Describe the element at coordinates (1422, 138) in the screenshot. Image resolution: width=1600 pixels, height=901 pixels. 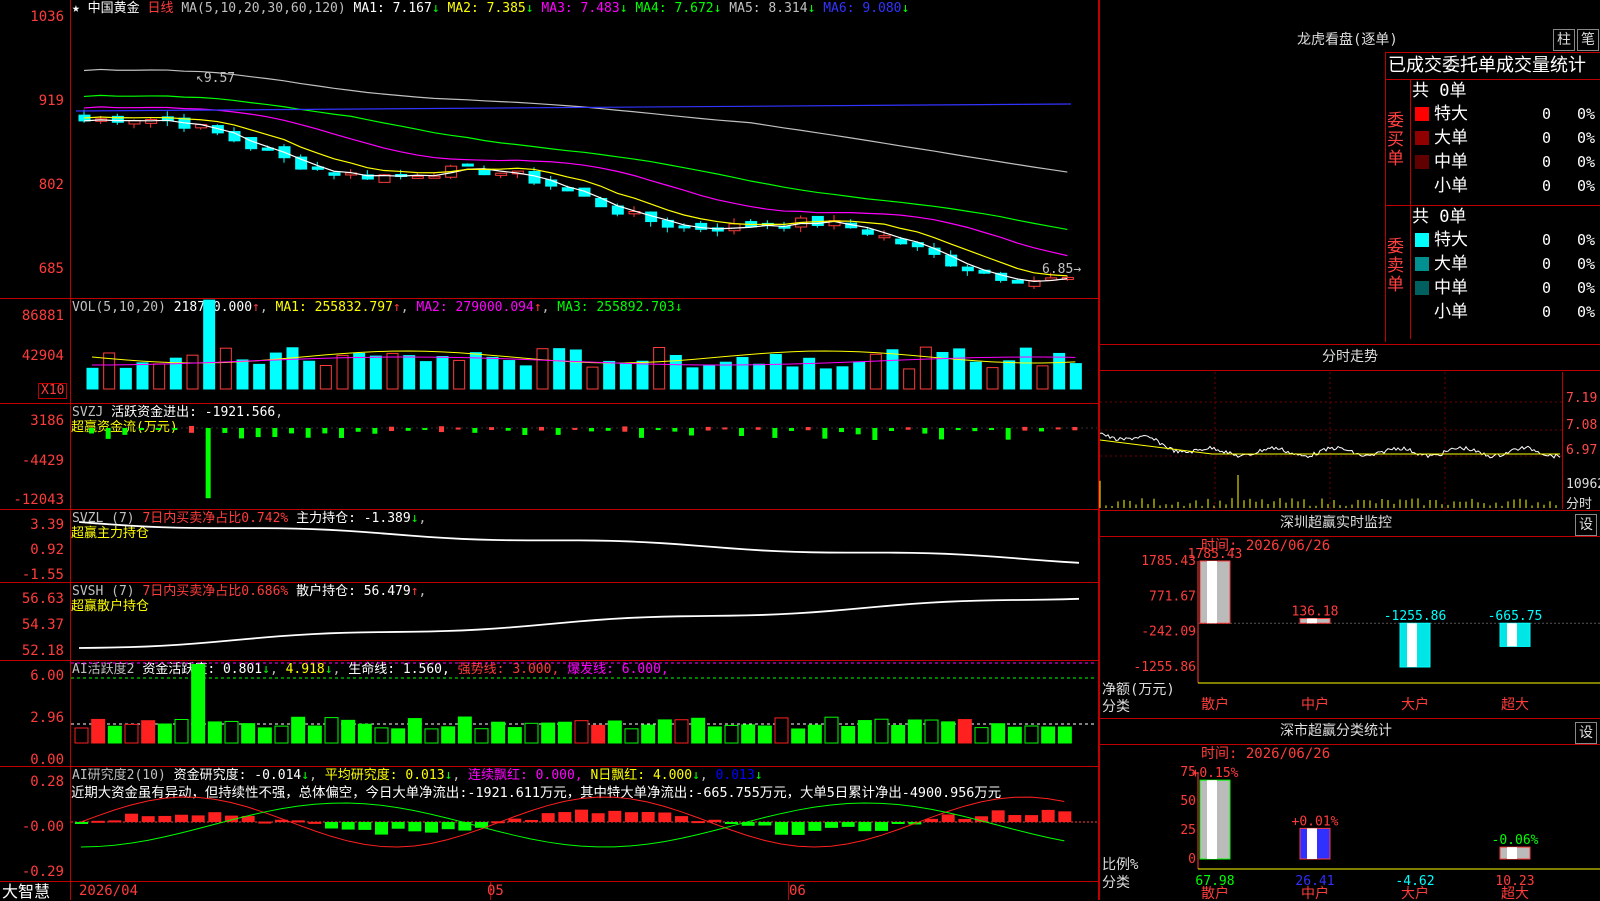
I see `color-swatch` at that location.